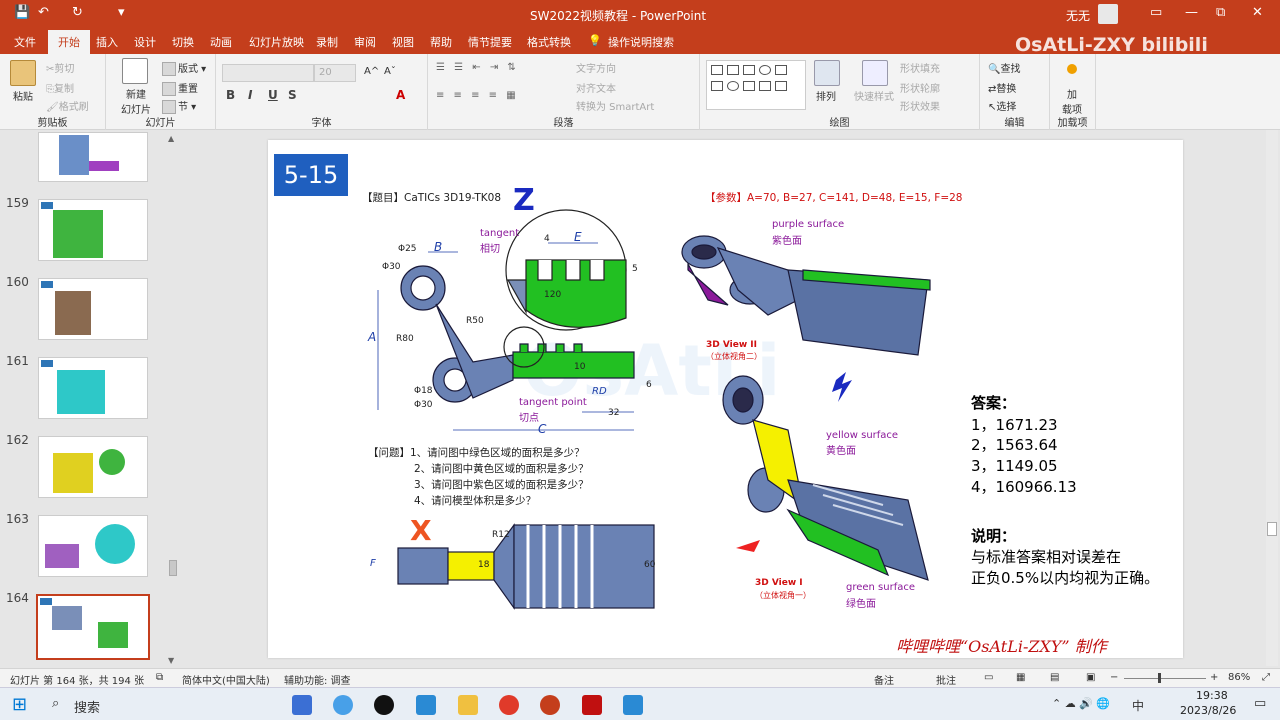 The image size is (1280, 720). I want to click on photos-icon, so click(633, 705).